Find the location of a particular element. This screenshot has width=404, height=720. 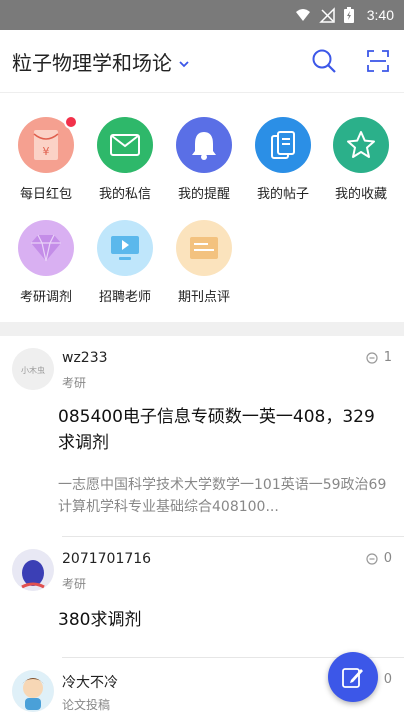

bell-icon is located at coordinates (204, 146).